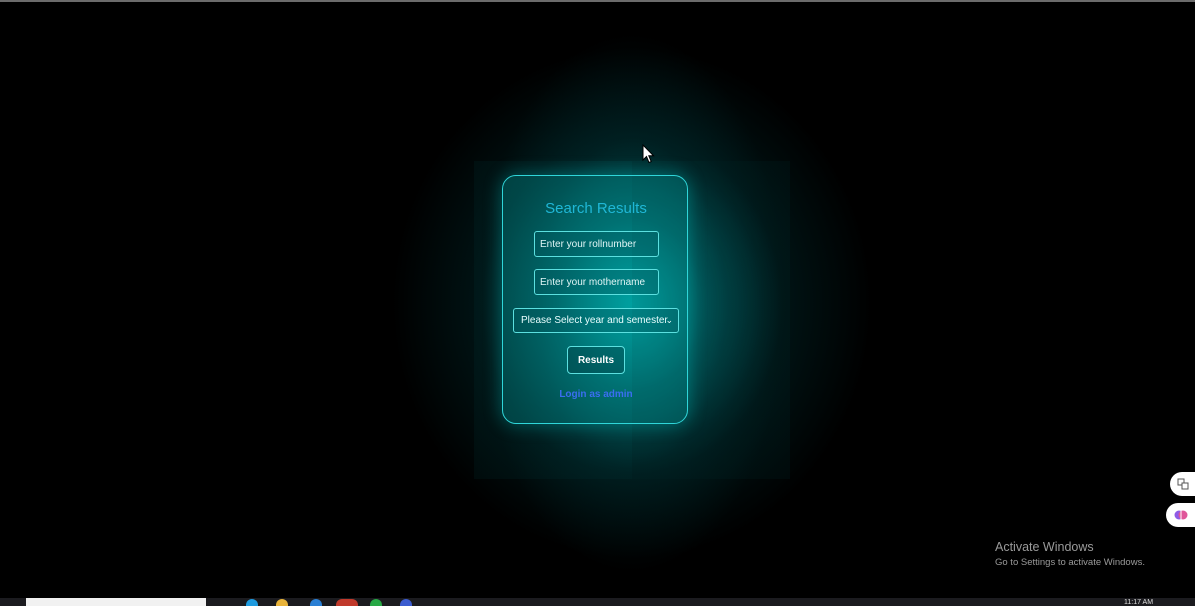 The width and height of the screenshot is (1195, 606). What do you see at coordinates (596, 394) in the screenshot?
I see `login-admin-link: Login as admin` at bounding box center [596, 394].